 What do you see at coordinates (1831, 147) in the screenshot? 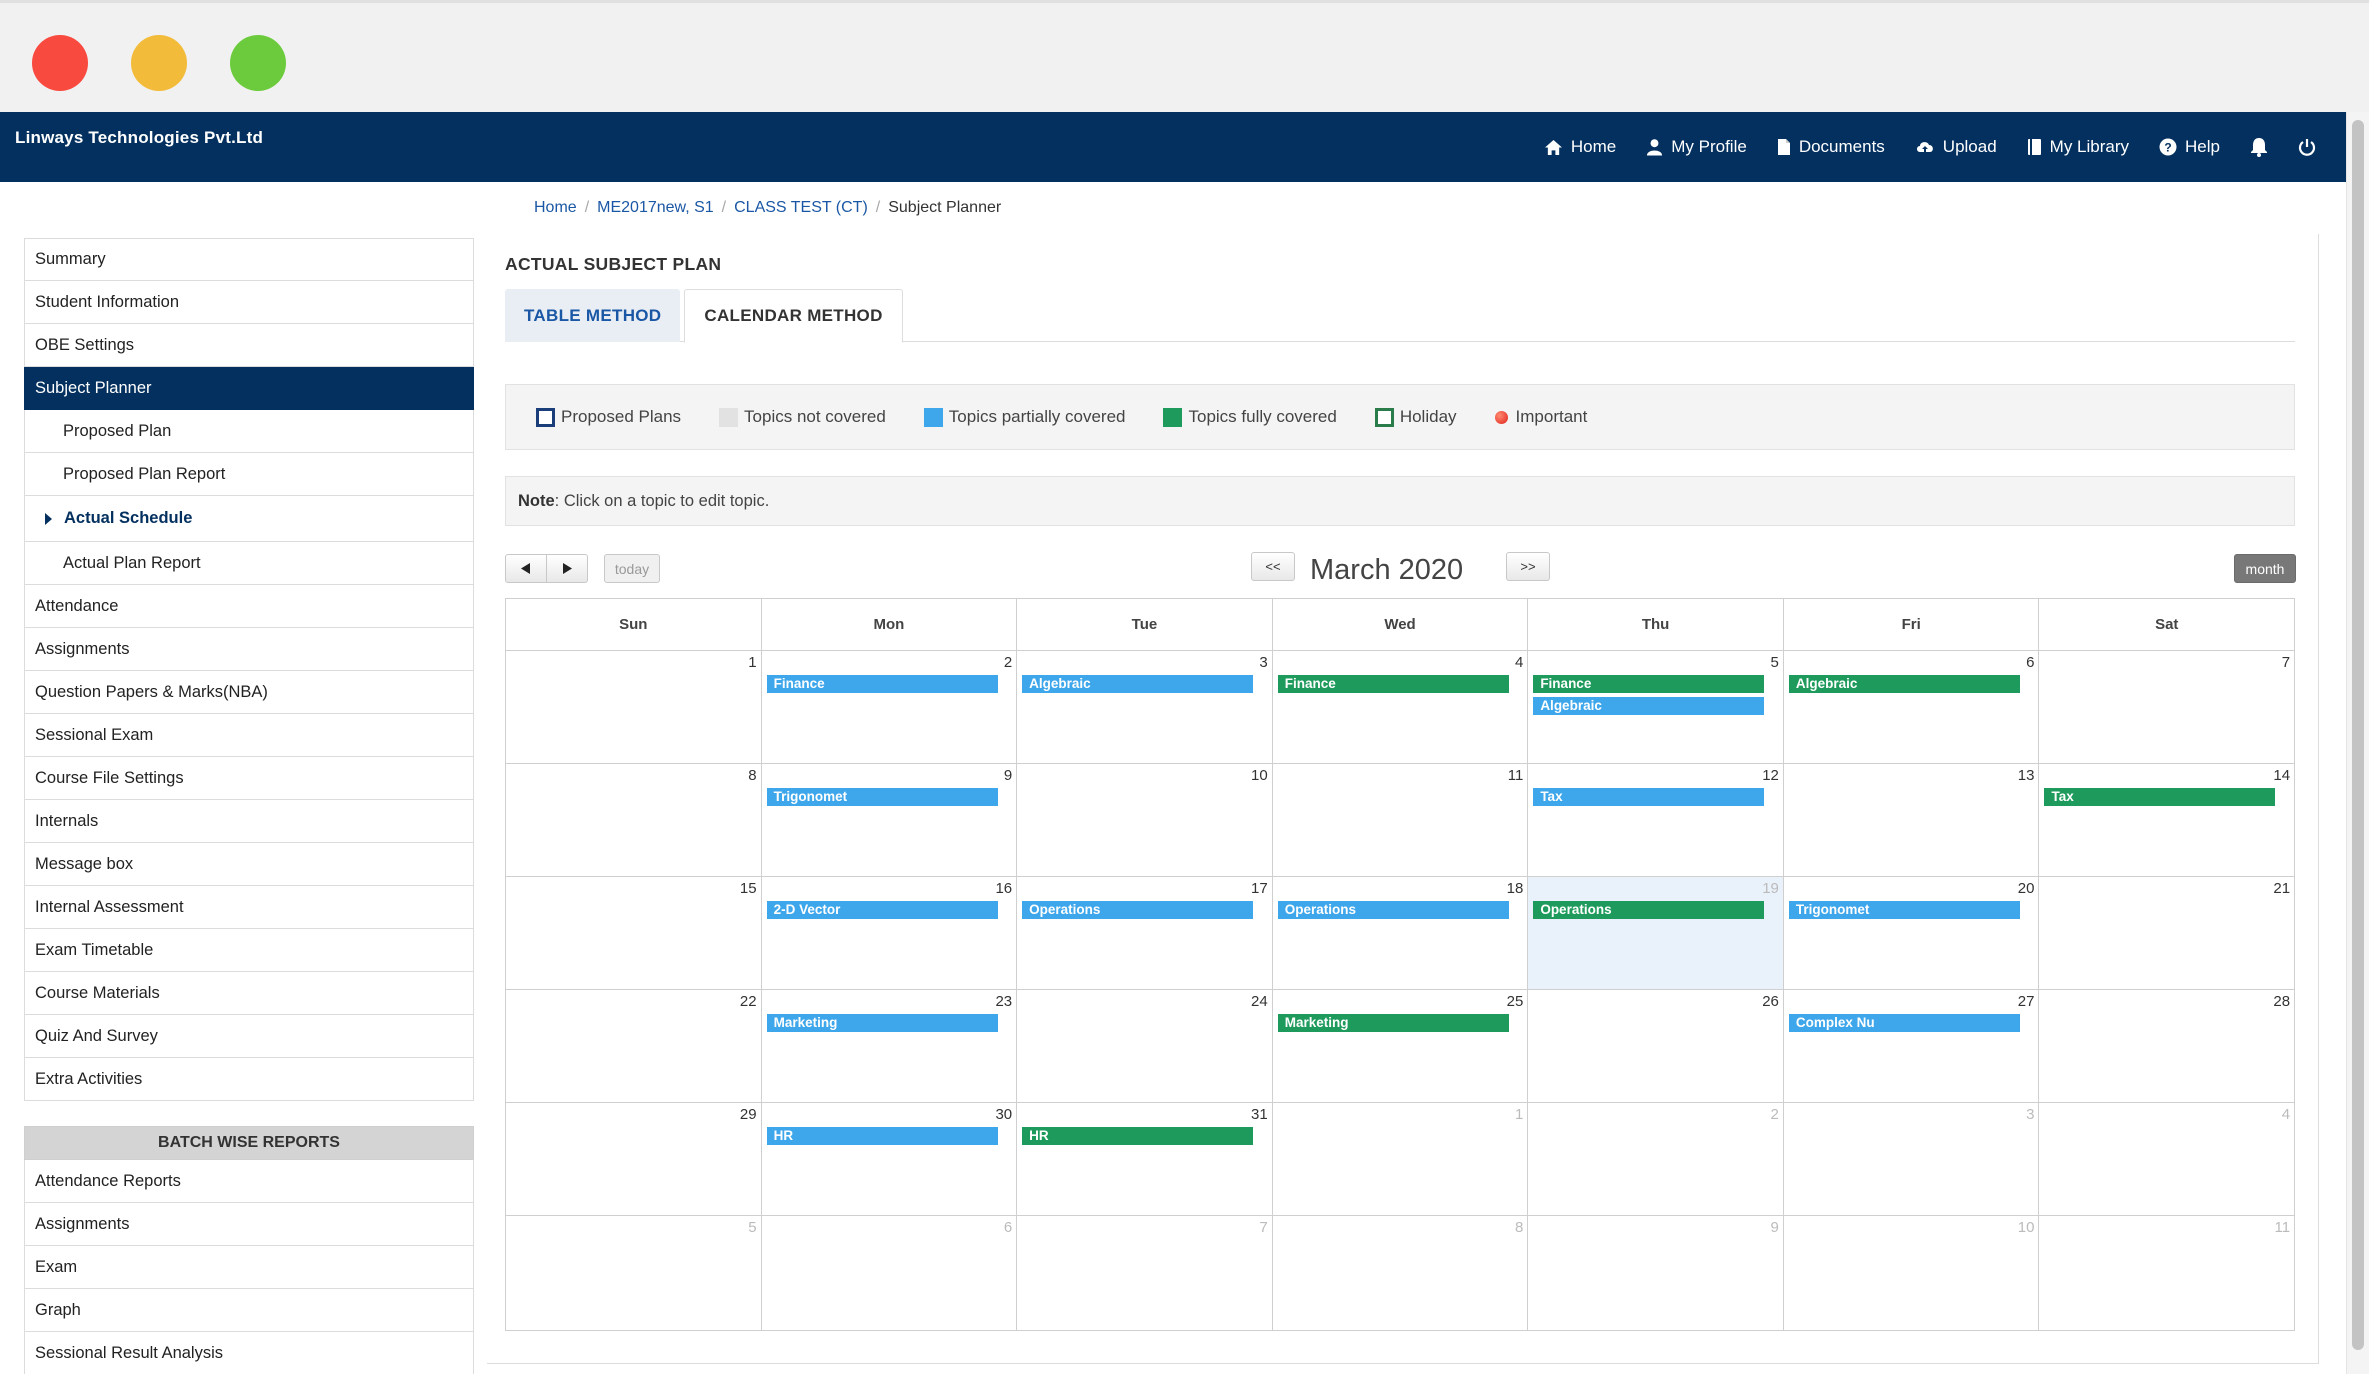
I see `nav-documents: Documents` at bounding box center [1831, 147].